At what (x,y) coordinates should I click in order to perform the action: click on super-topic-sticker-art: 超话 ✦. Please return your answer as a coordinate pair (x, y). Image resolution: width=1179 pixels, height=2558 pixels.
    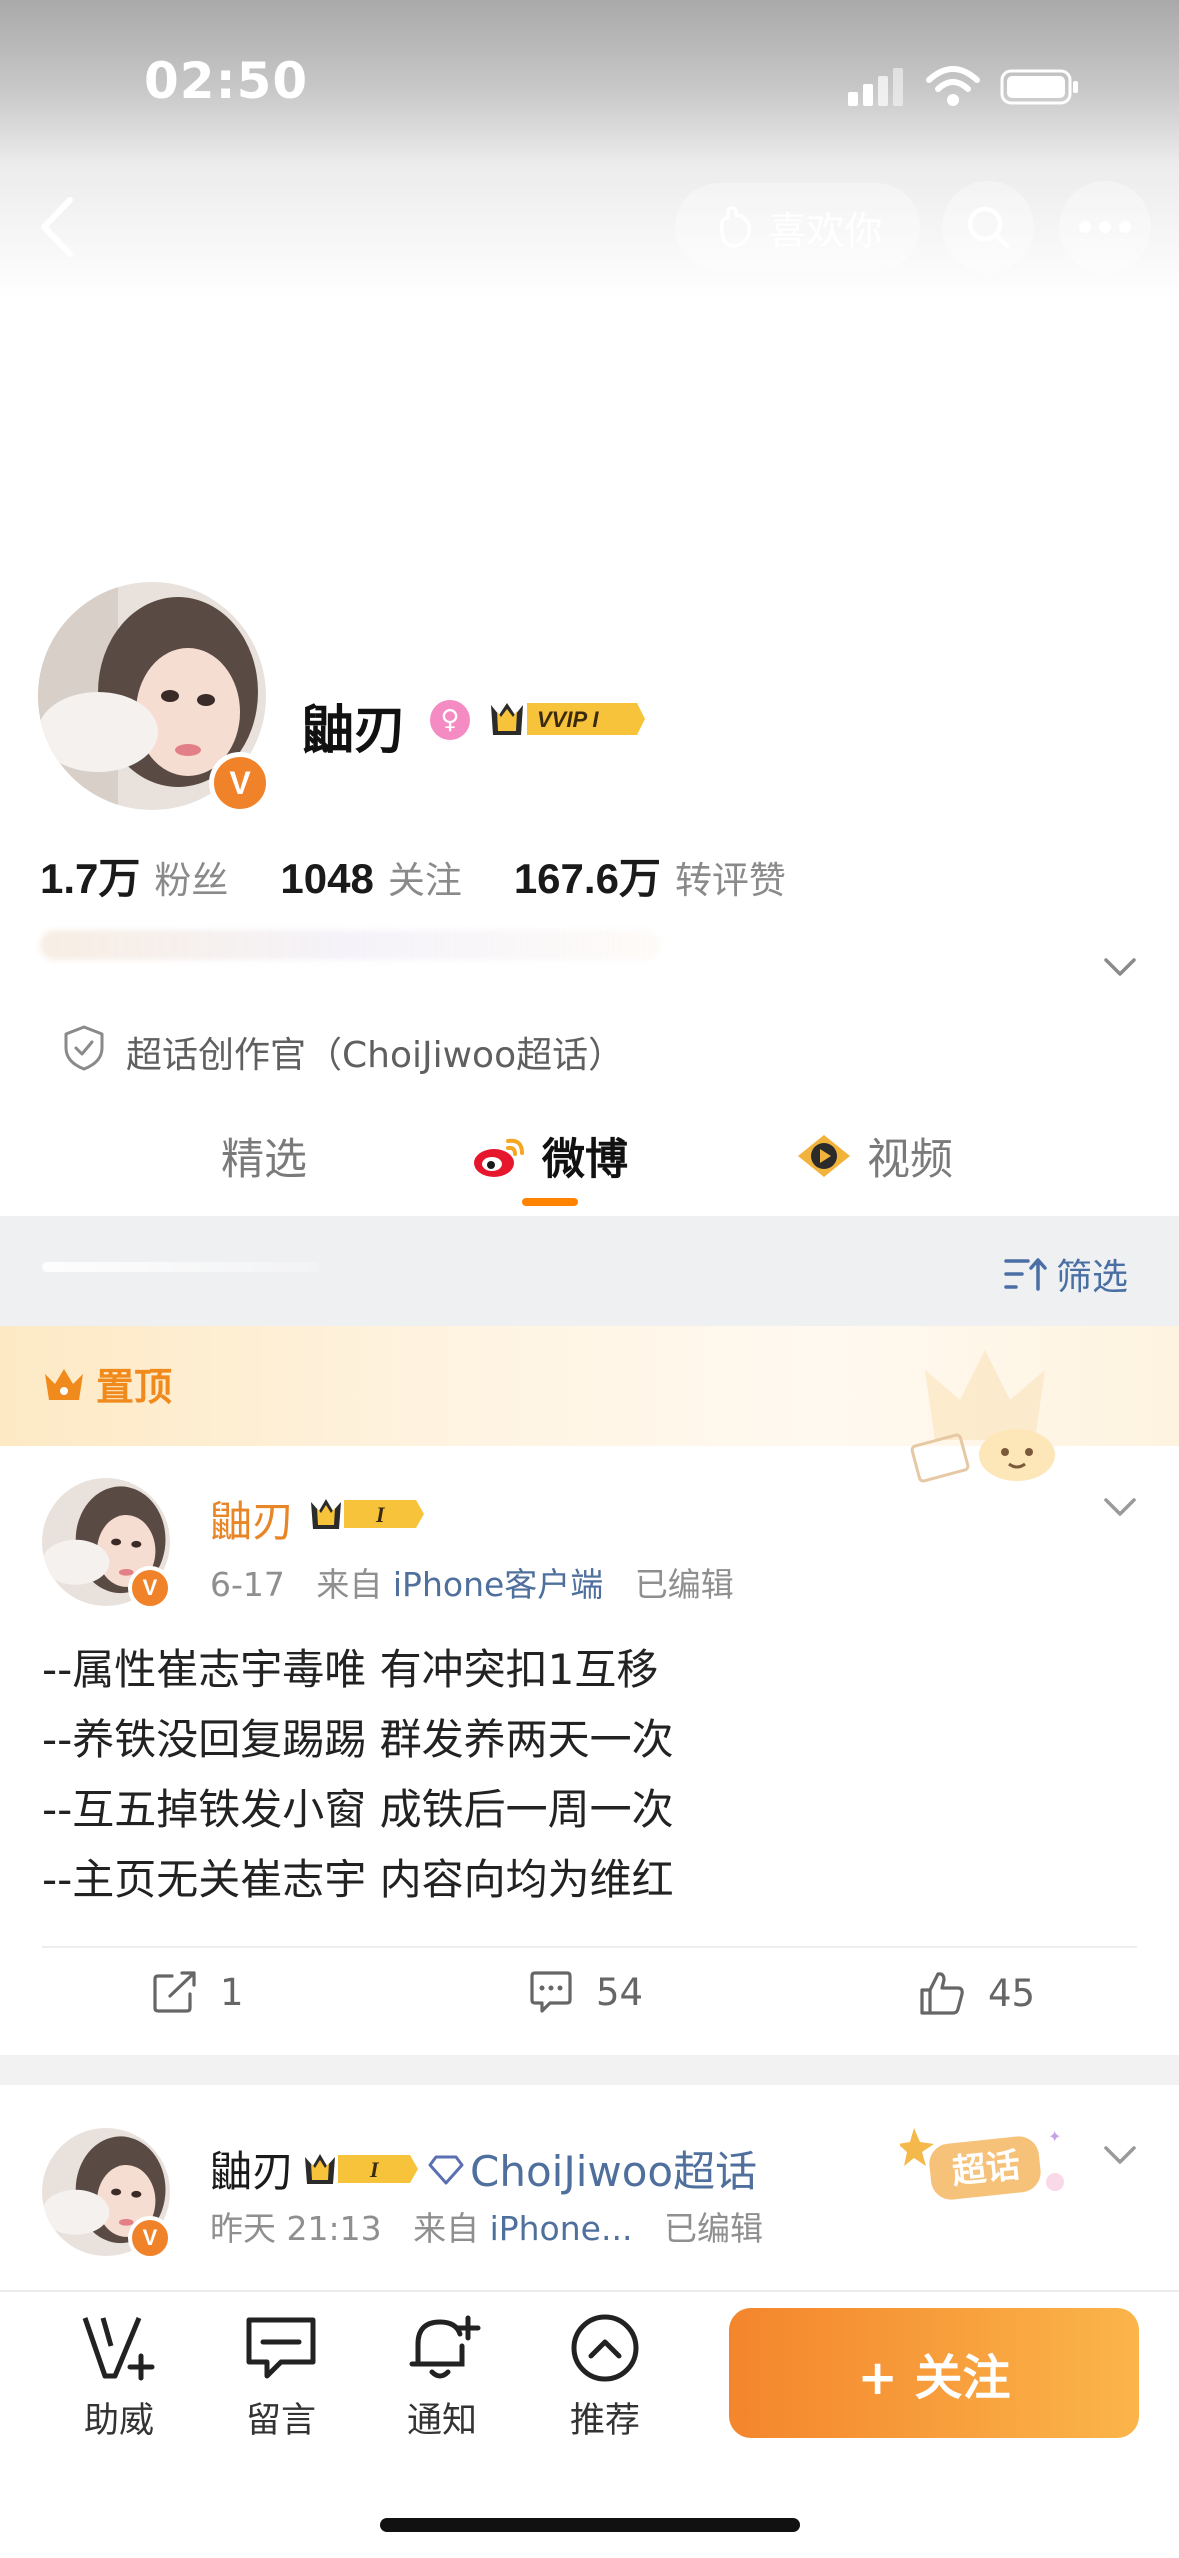
    Looking at the image, I should click on (981, 2163).